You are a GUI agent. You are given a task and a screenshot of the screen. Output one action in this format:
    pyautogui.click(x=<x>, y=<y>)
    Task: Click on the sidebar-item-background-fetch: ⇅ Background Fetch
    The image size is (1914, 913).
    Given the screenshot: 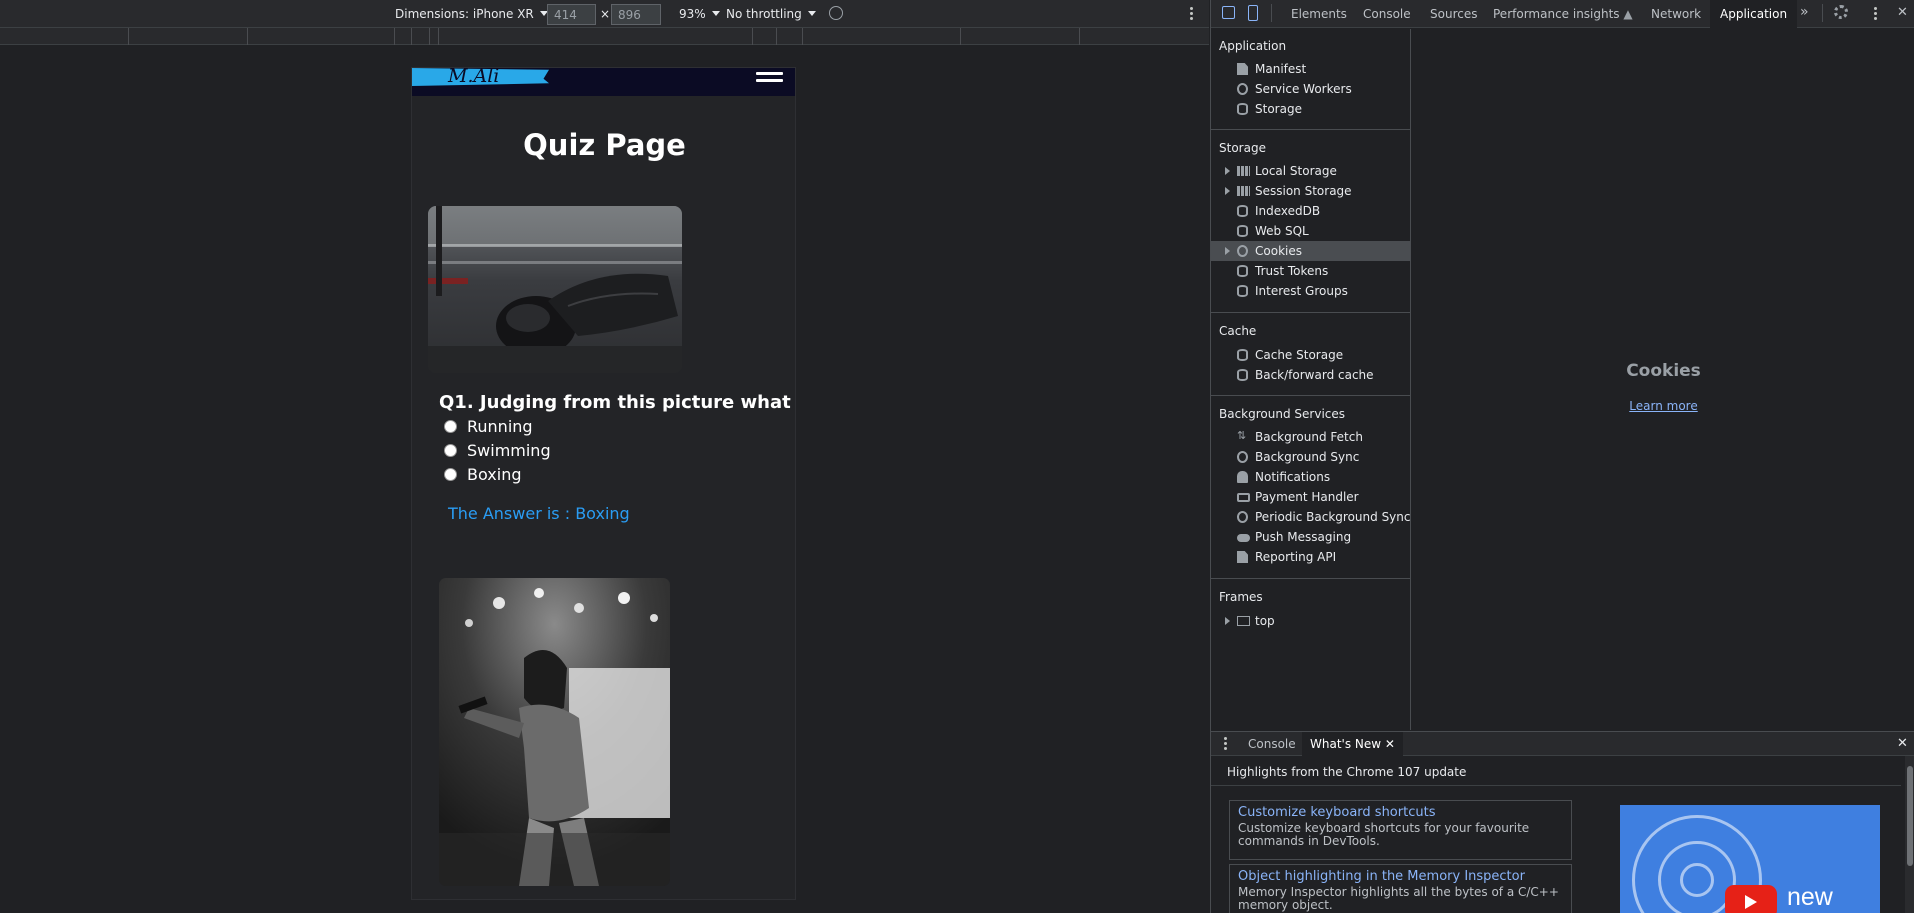 What is the action you would take?
    pyautogui.click(x=1311, y=437)
    